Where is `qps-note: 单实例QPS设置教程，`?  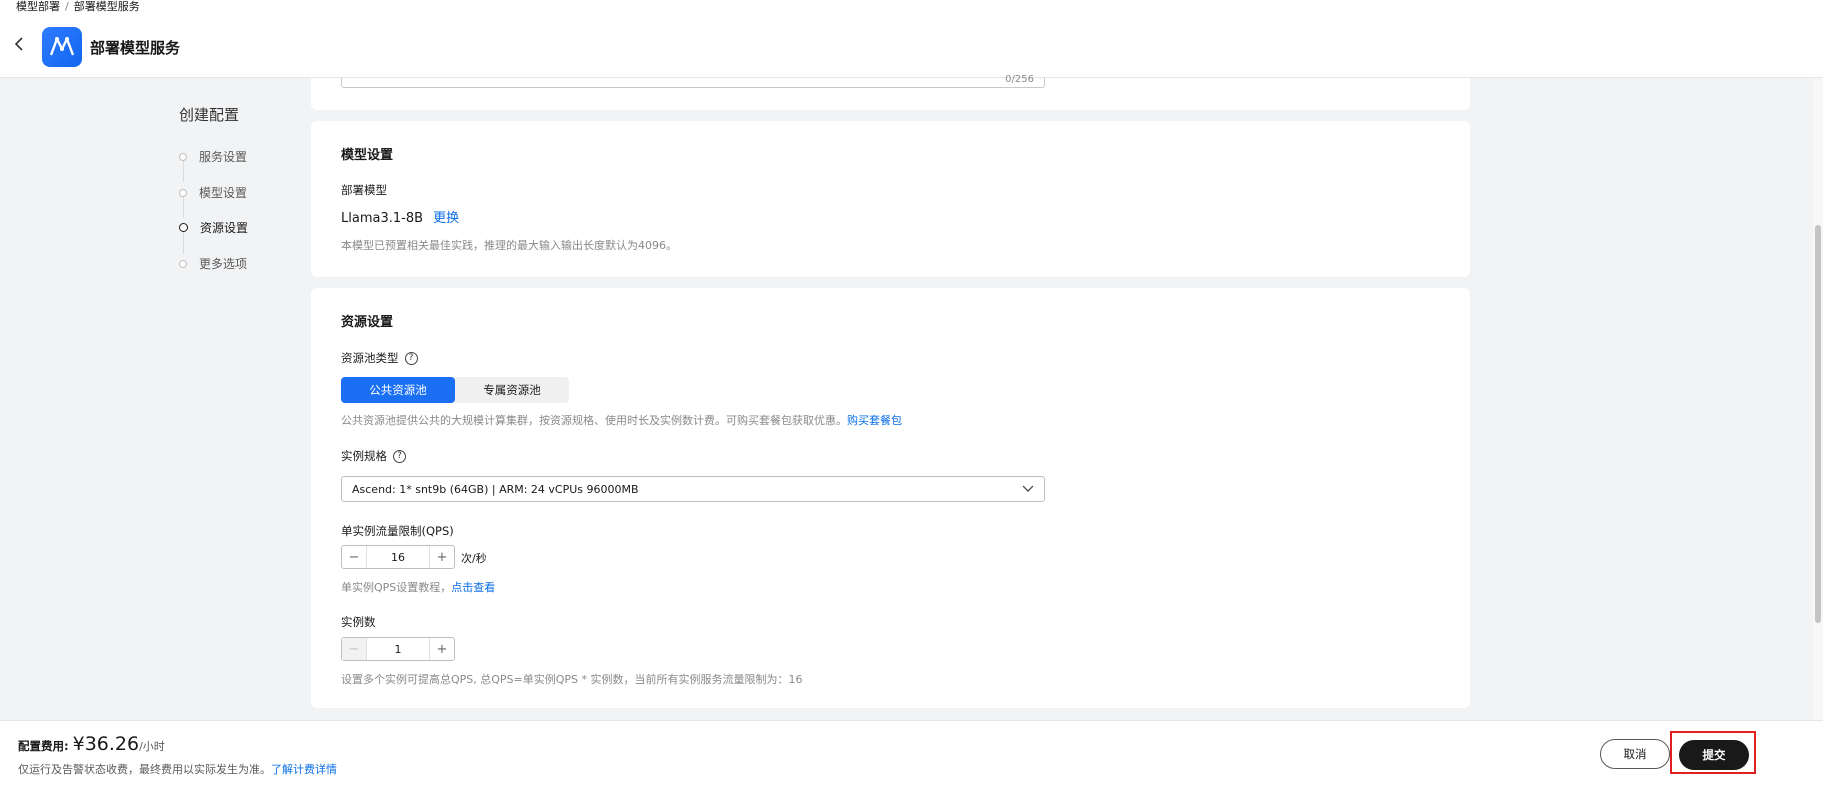
qps-note: 单实例QPS设置教程， is located at coordinates (396, 587).